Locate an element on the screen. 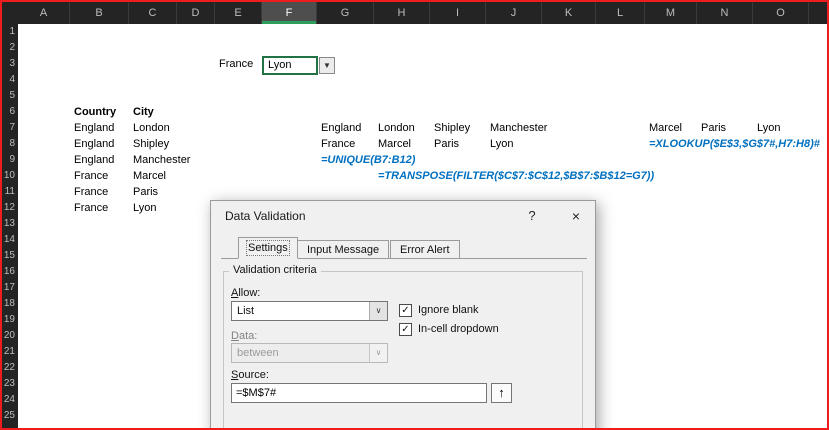 The width and height of the screenshot is (829, 430). column-header-N: N is located at coordinates (725, 13).